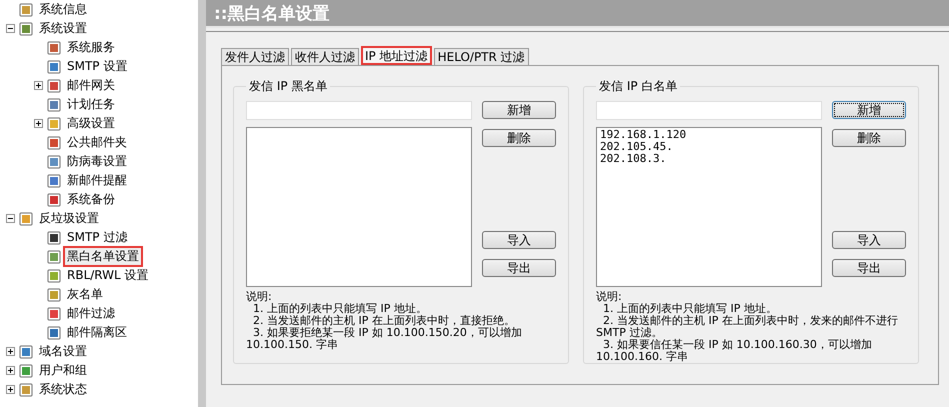  What do you see at coordinates (91, 199) in the screenshot?
I see `tree-item: 系统备份` at bounding box center [91, 199].